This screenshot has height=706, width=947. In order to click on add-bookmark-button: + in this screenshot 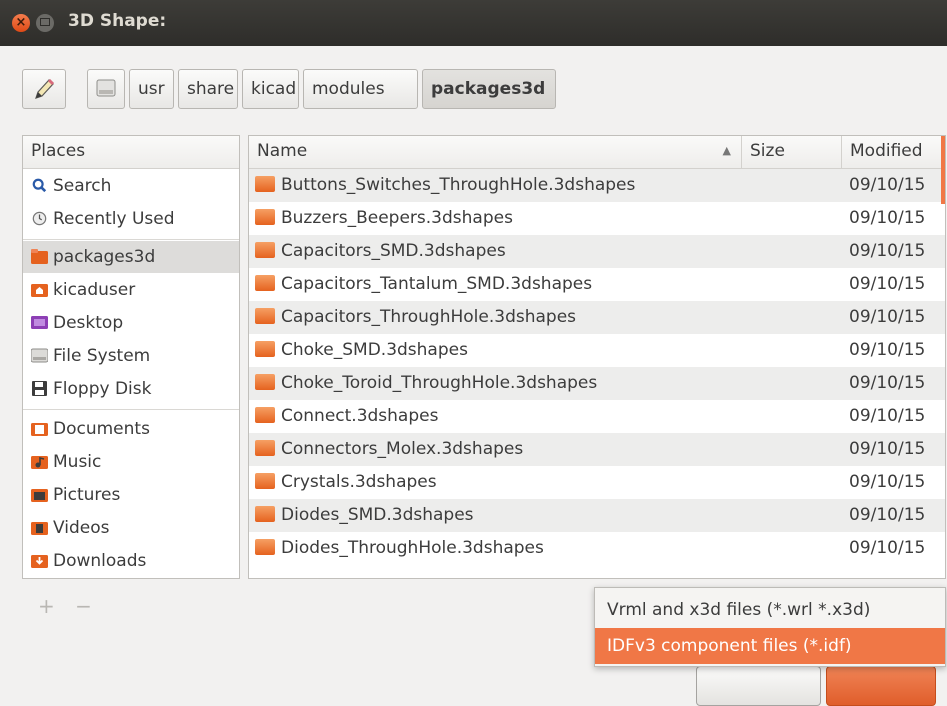, I will do `click(46, 606)`.